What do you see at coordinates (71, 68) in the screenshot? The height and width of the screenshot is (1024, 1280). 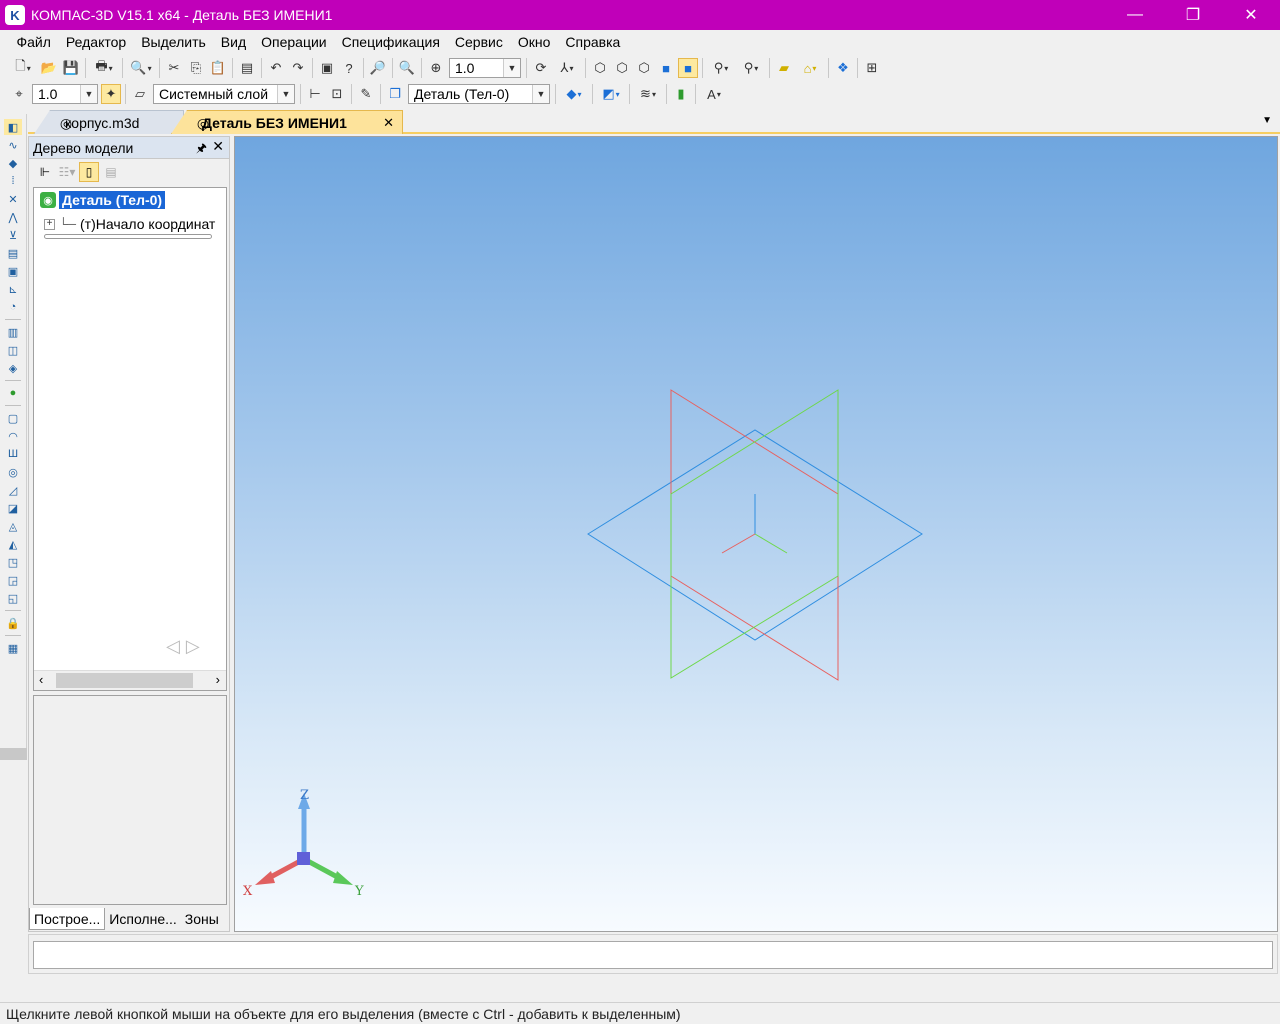 I see `save-icon: 💾` at bounding box center [71, 68].